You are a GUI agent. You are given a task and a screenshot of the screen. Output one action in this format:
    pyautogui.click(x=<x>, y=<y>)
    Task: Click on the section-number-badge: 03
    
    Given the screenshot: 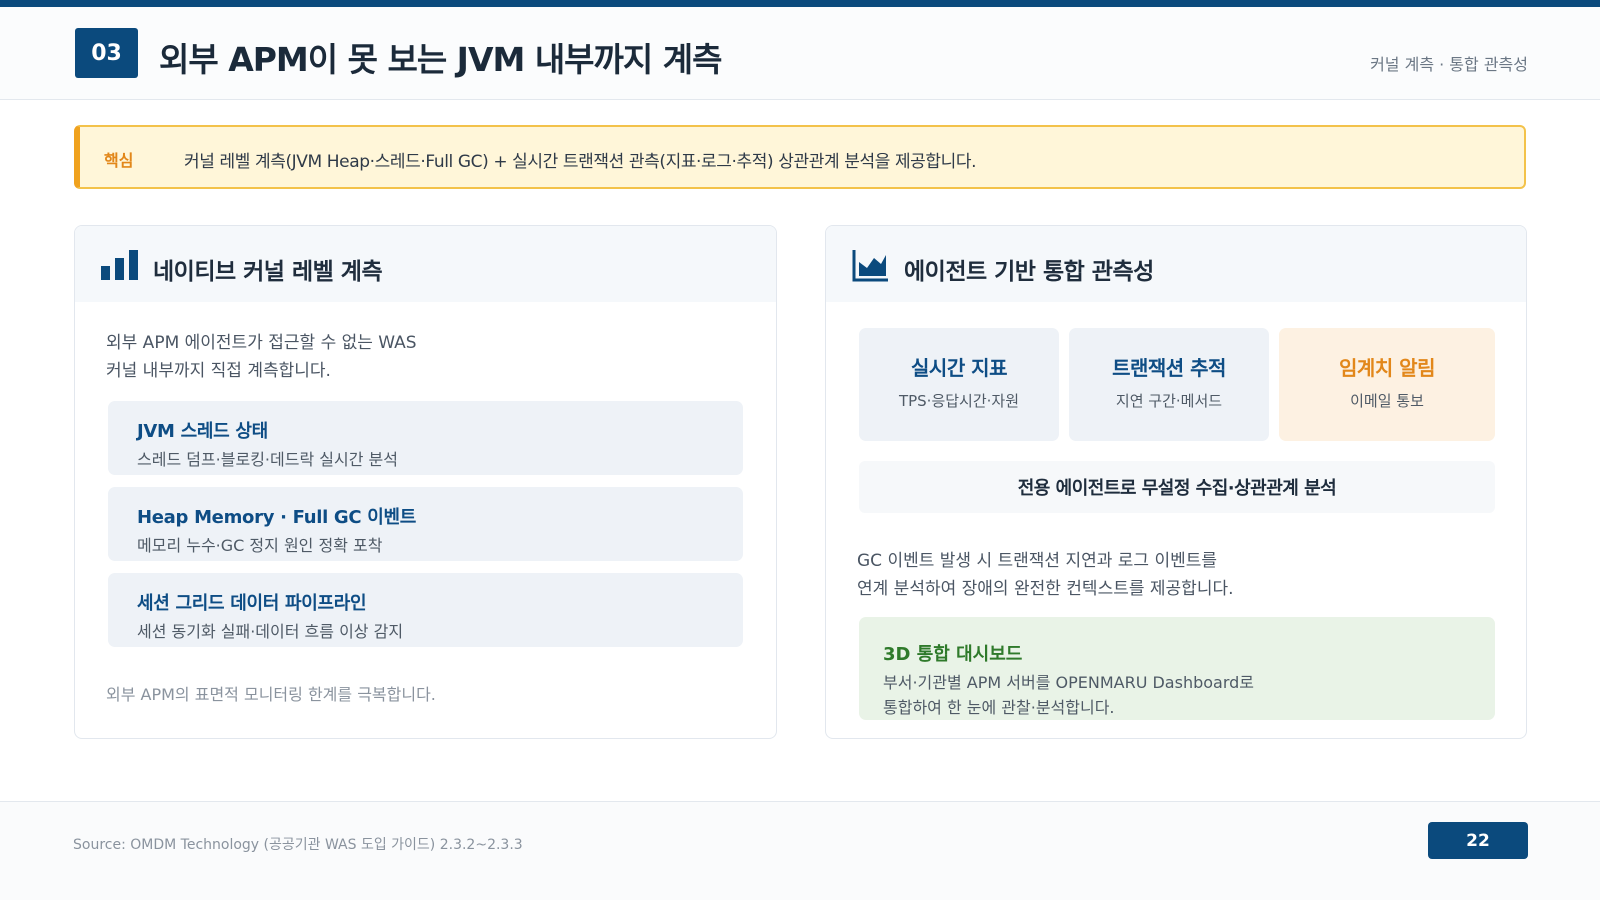 What is the action you would take?
    pyautogui.click(x=106, y=53)
    